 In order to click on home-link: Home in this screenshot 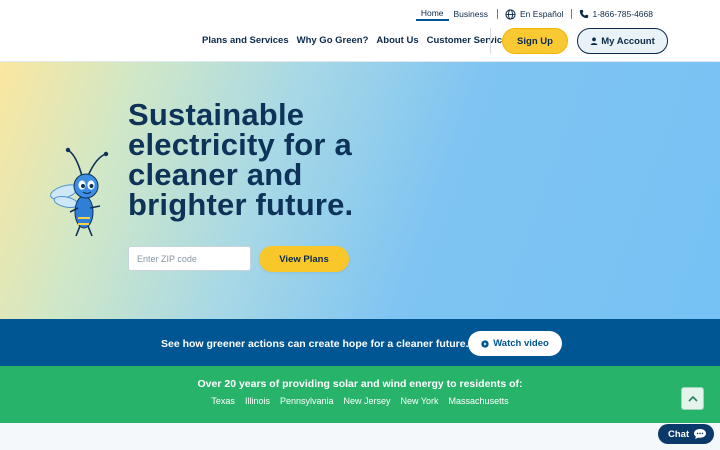, I will do `click(432, 14)`.